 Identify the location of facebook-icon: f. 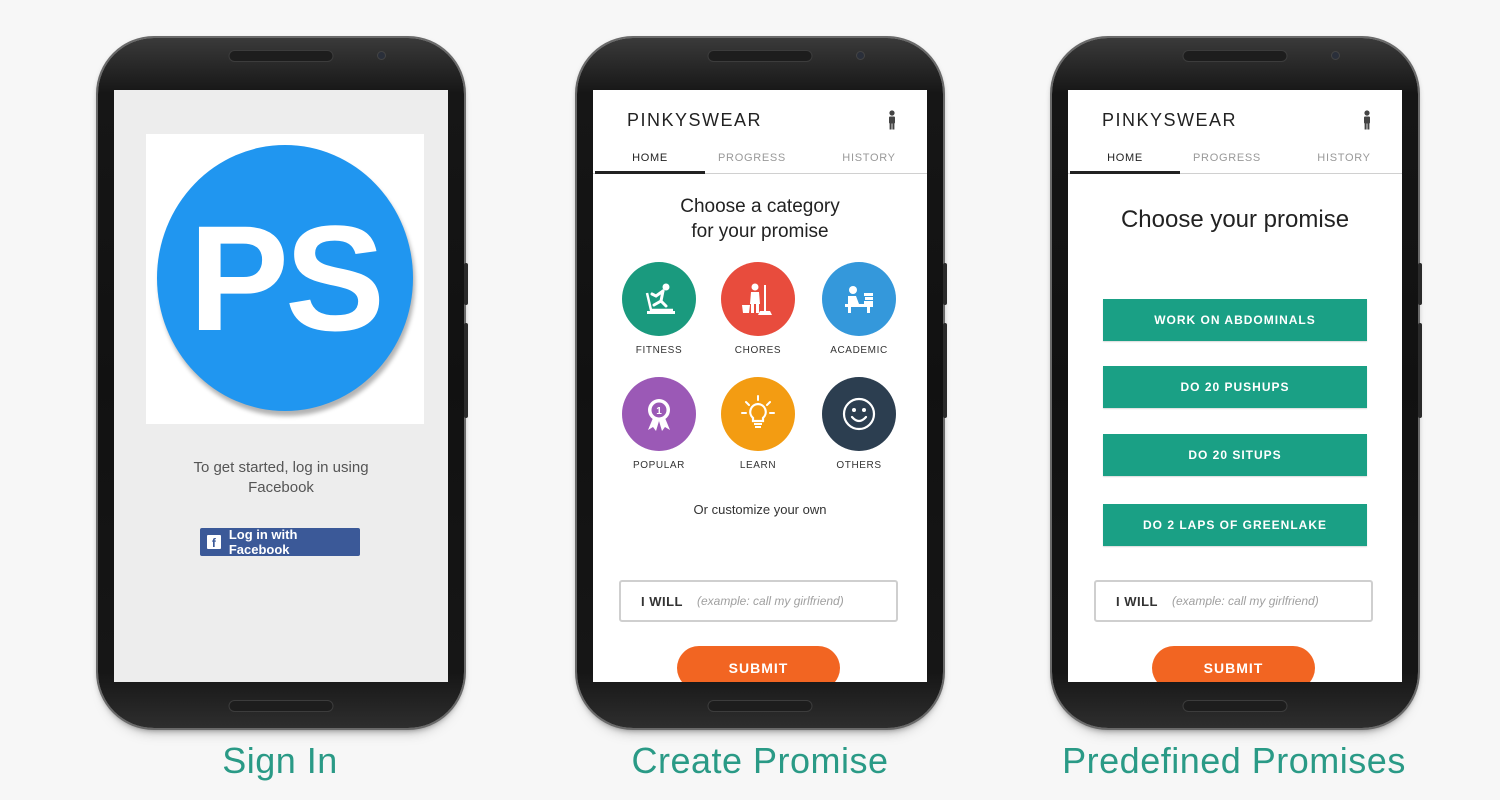
(214, 542).